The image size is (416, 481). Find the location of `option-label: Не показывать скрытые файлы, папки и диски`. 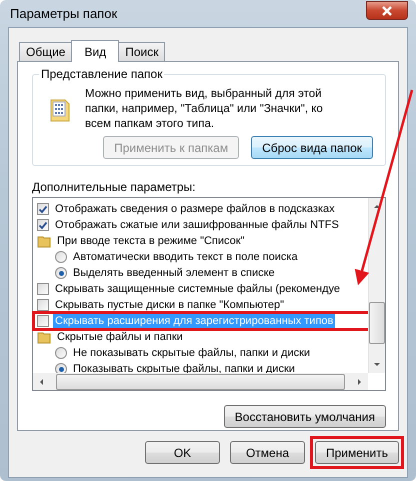

option-label: Не показывать скрытые файлы, папки и диски is located at coordinates (191, 353).